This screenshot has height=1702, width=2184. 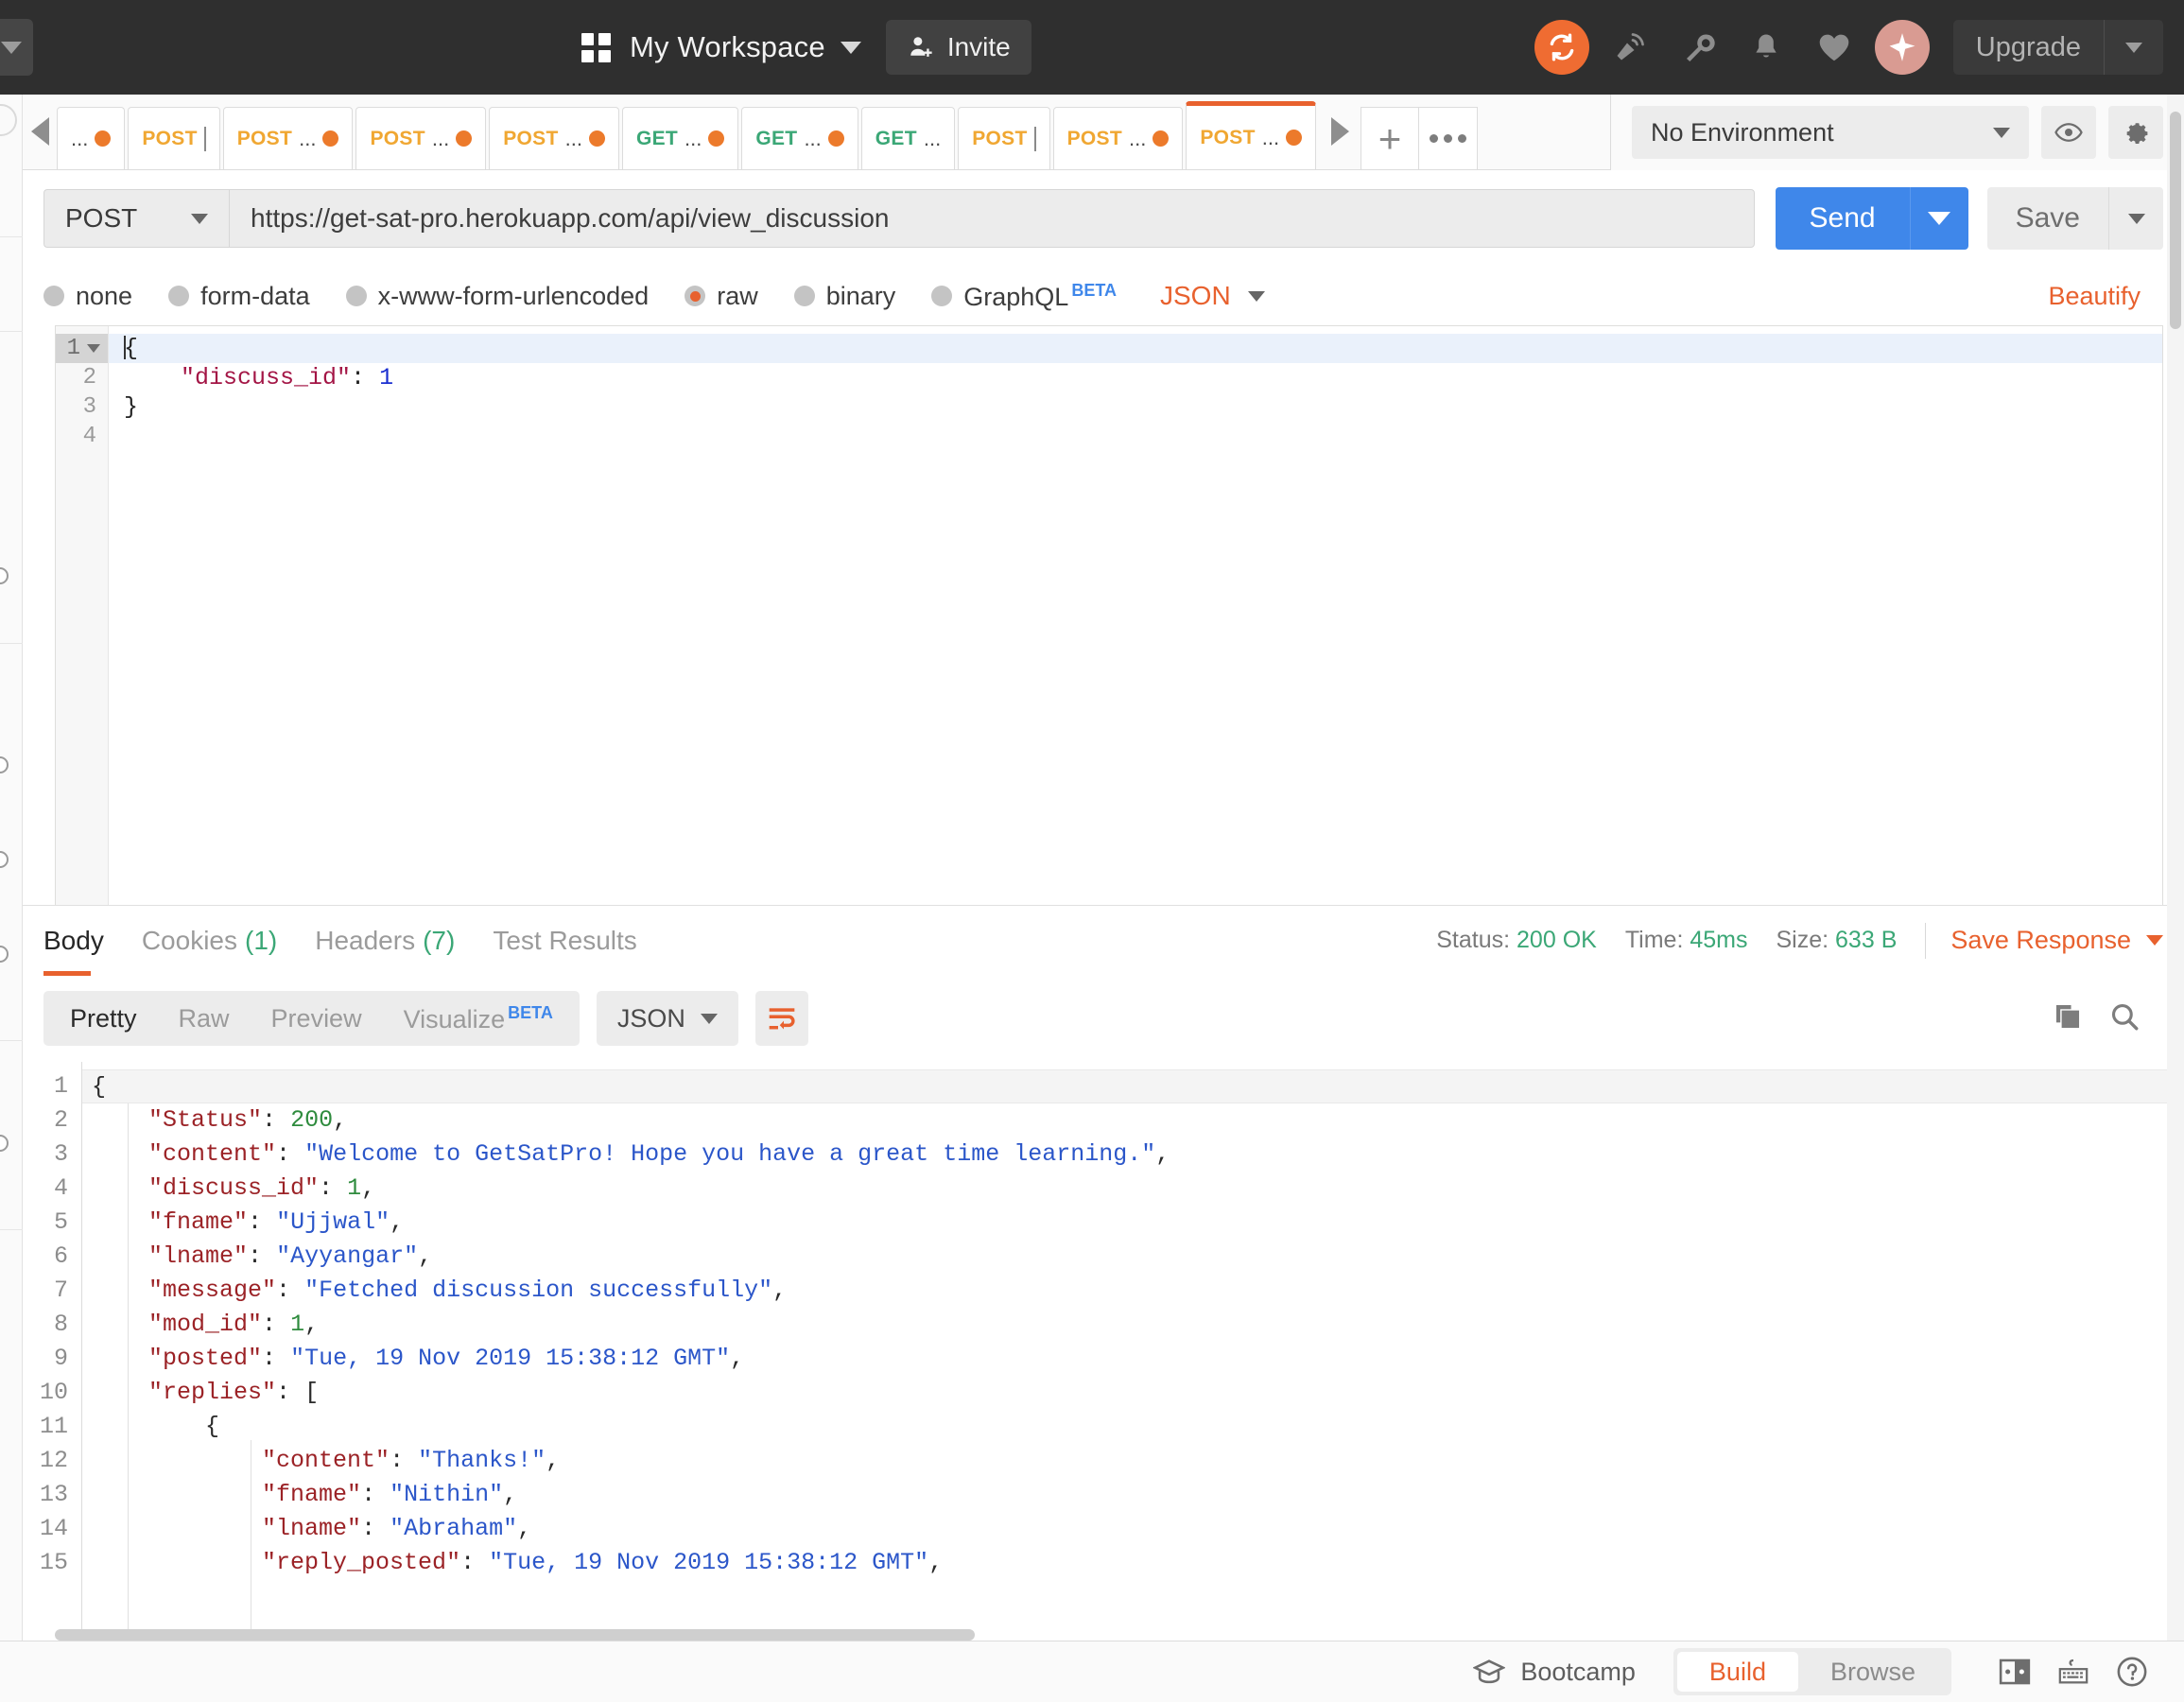 I want to click on browse-tab: Browse, so click(x=1873, y=1672).